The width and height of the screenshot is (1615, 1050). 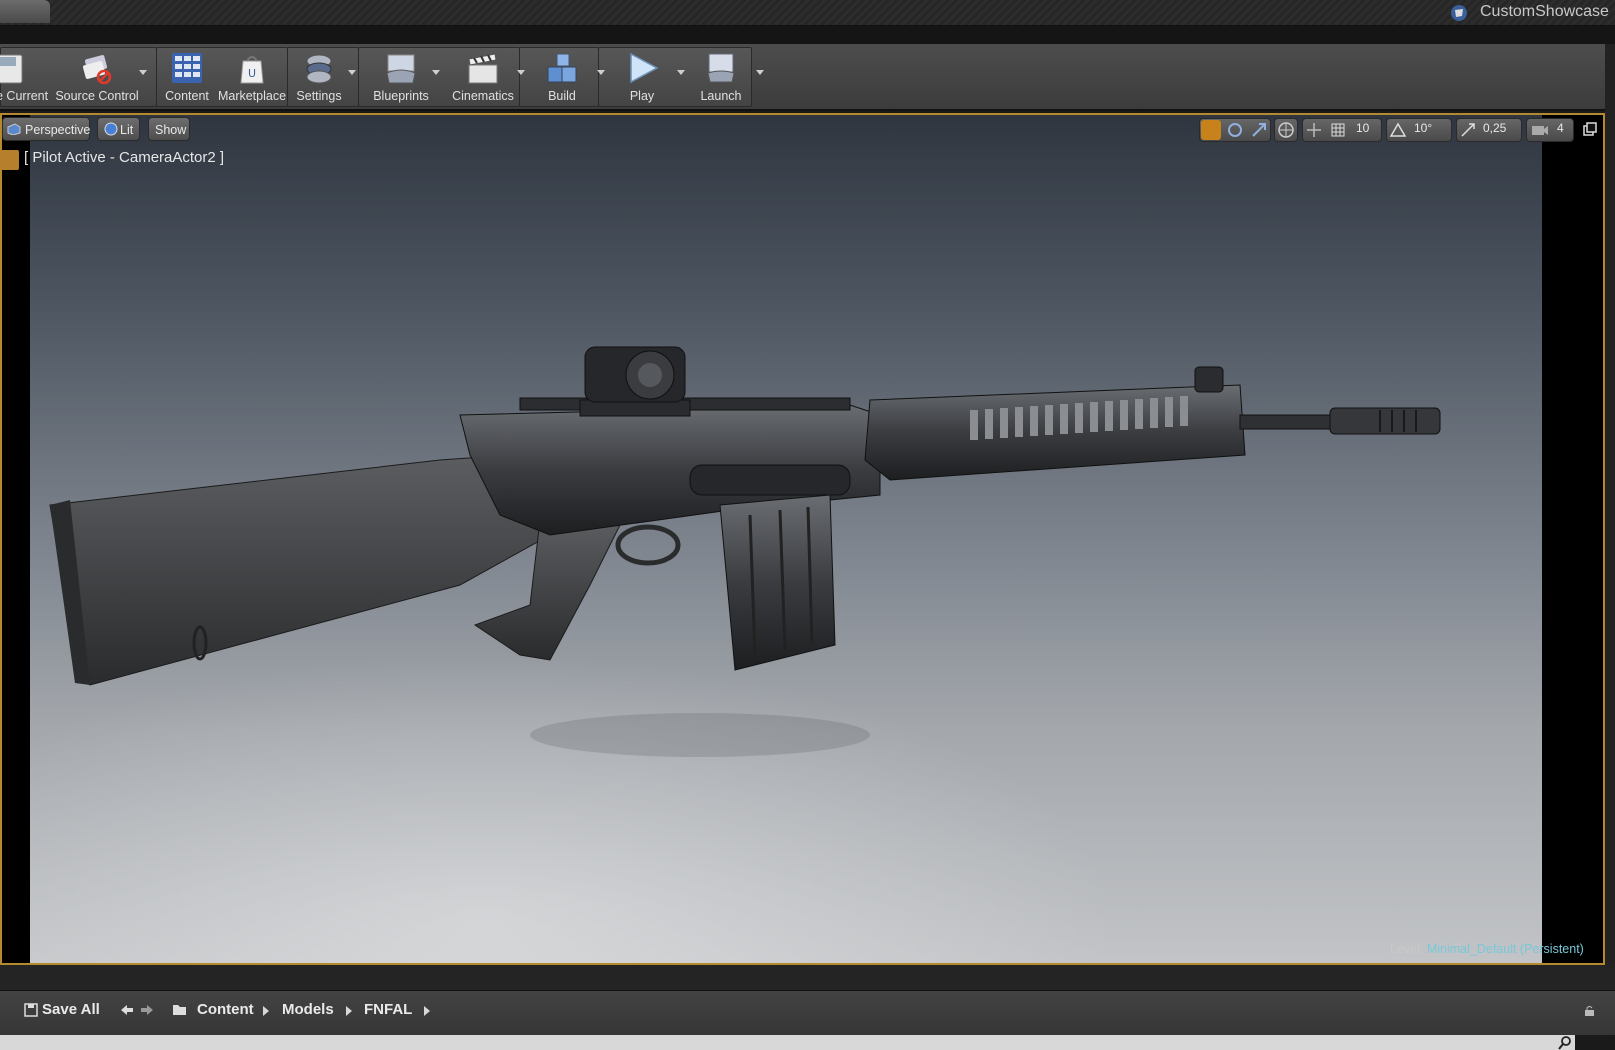 I want to click on build-blocks-icon, so click(x=562, y=68).